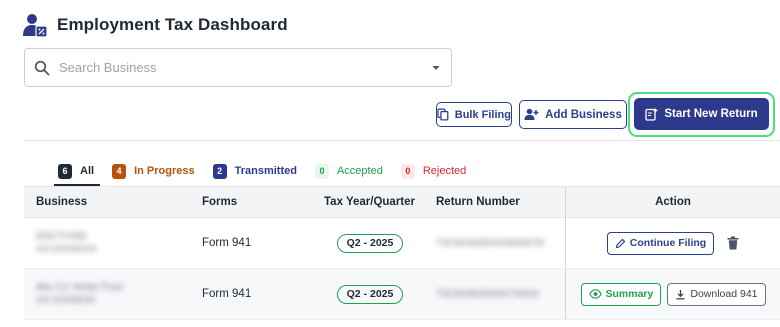 The image size is (780, 327). I want to click on business-ein: XX-2XX0XX4, so click(66, 249).